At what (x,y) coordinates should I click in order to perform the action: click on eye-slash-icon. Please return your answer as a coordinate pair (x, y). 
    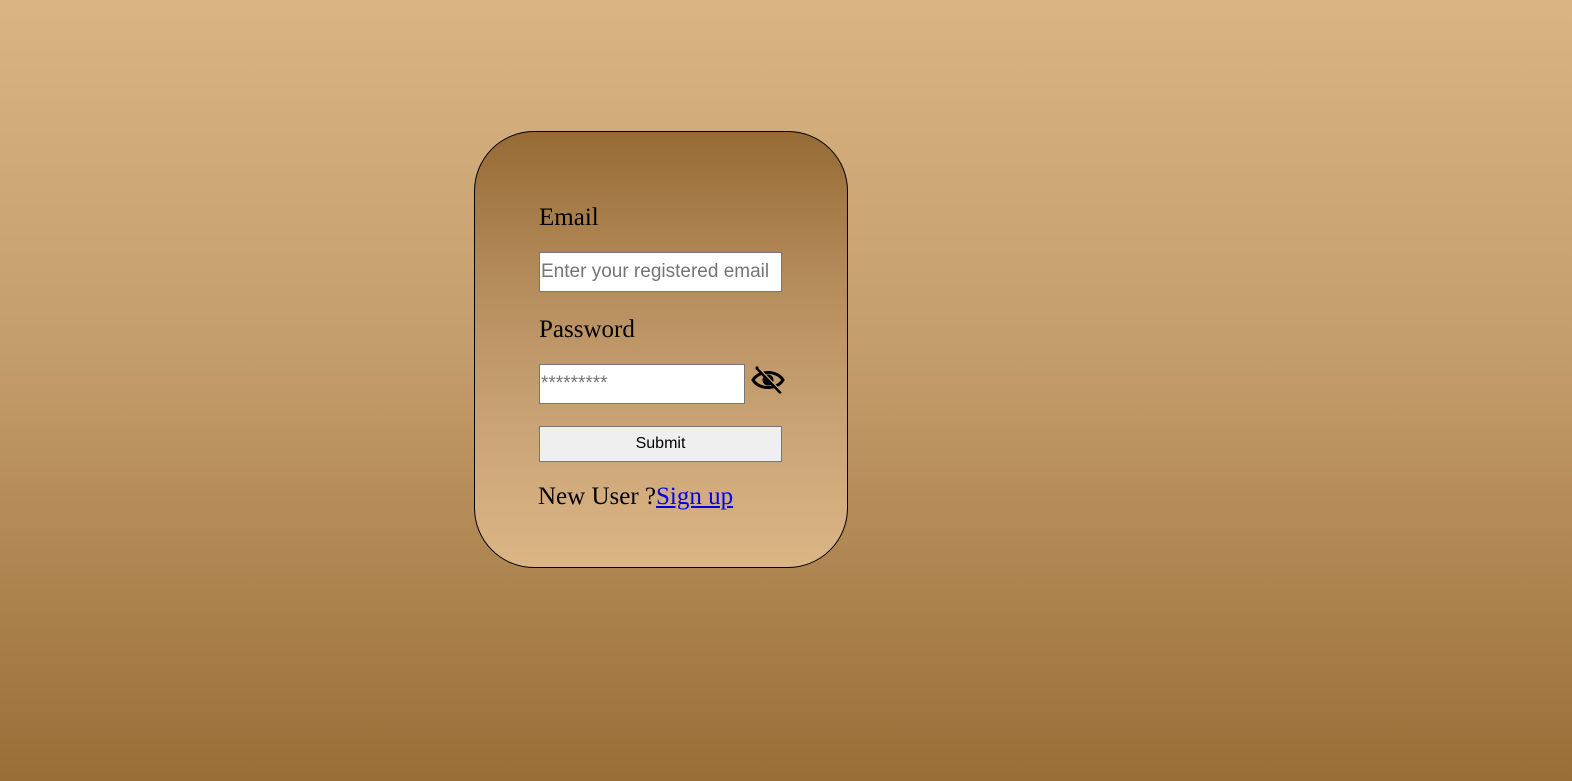
    Looking at the image, I should click on (768, 380).